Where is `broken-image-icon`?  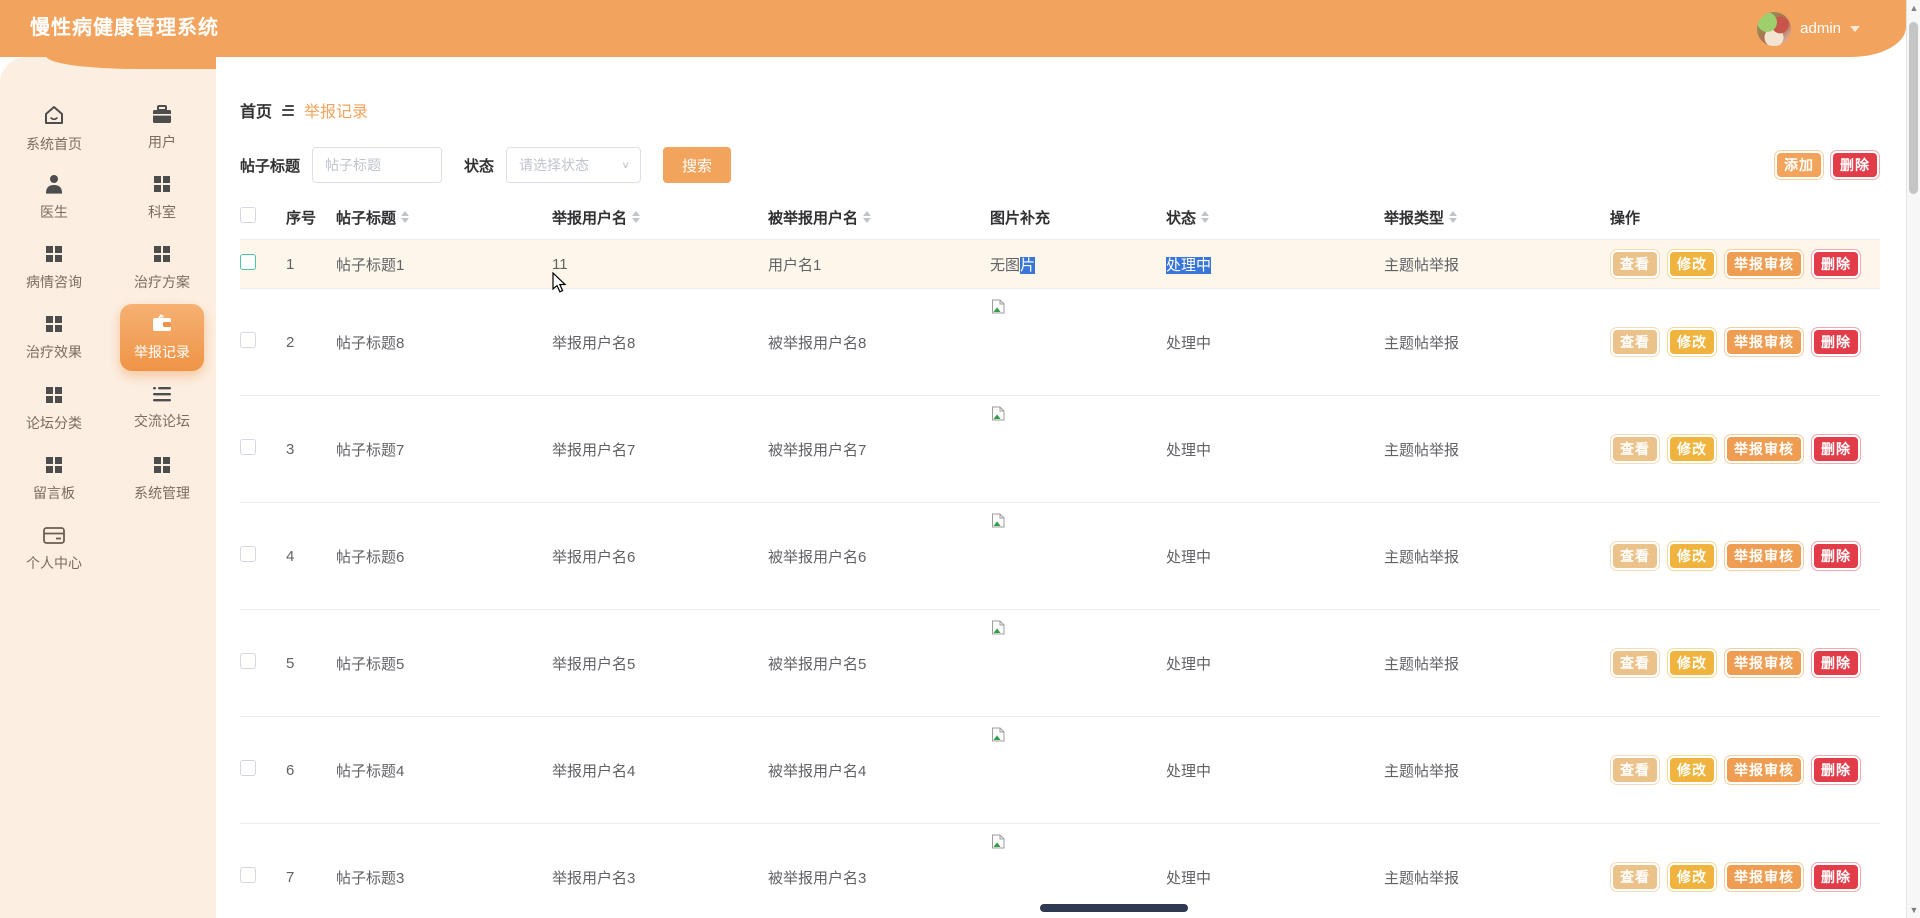
broken-image-icon is located at coordinates (998, 737).